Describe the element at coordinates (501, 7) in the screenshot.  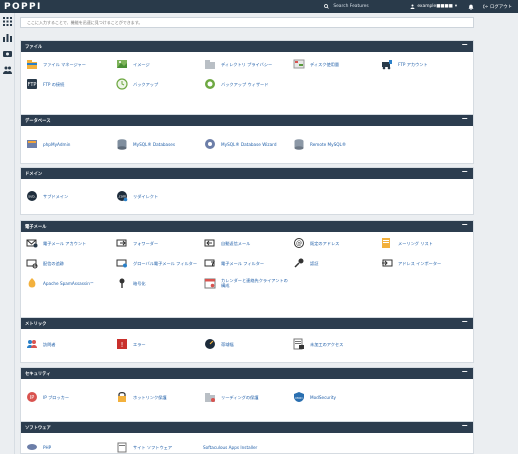
I see `logout-label: ログアウト` at that location.